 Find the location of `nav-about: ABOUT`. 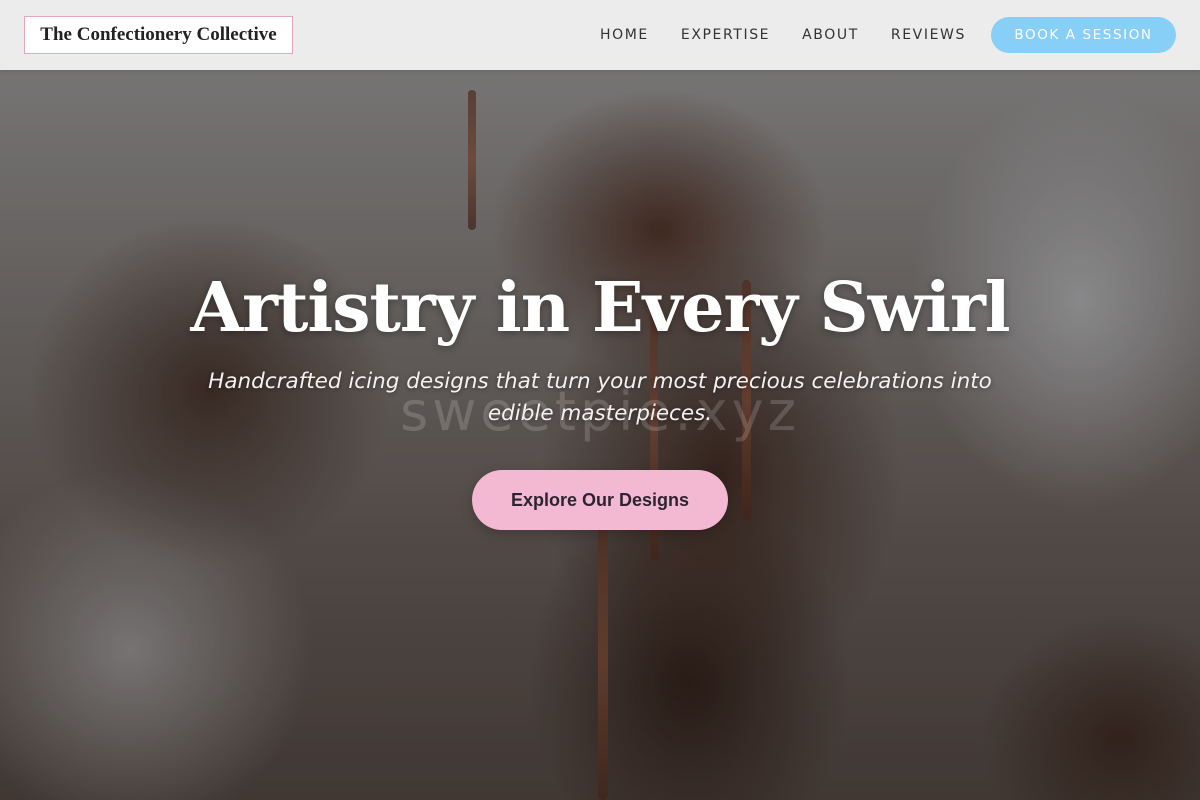

nav-about: ABOUT is located at coordinates (830, 35).